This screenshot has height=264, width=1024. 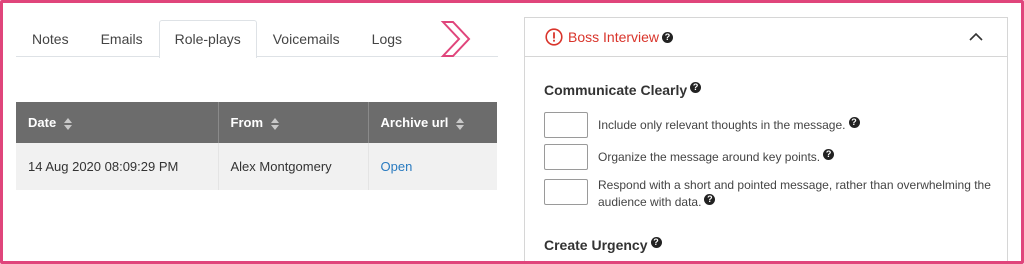 What do you see at coordinates (603, 245) in the screenshot?
I see `section-title-create-urgency: Create Urgency?` at bounding box center [603, 245].